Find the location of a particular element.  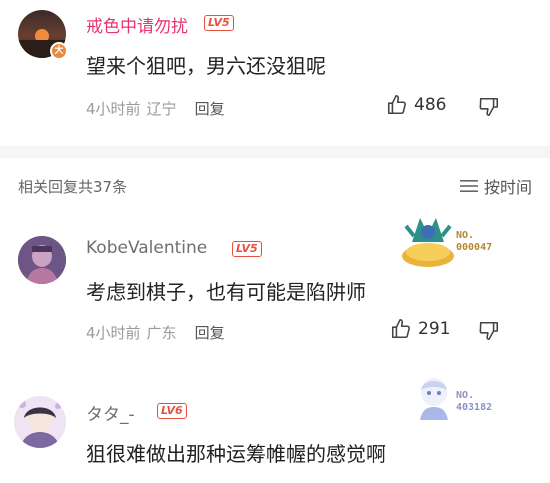

avatar-badge-label: 大 is located at coordinates (59, 51).